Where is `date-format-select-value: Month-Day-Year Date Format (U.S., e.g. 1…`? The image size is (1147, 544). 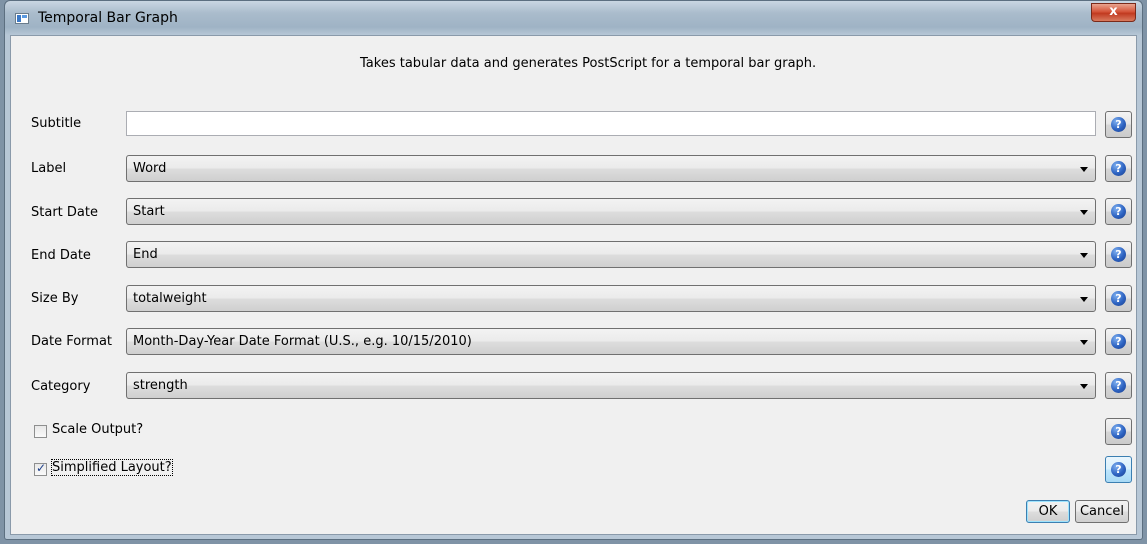 date-format-select-value: Month-Day-Year Date Format (U.S., e.g. 1… is located at coordinates (302, 341).